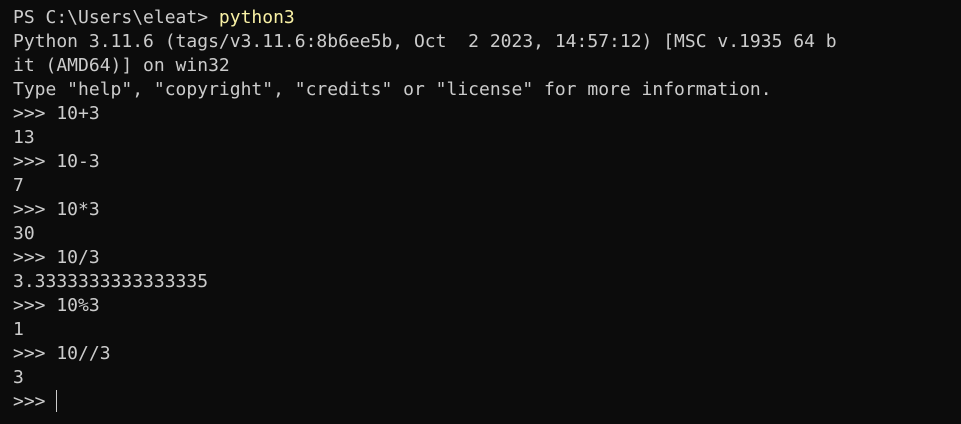  Describe the element at coordinates (35, 401) in the screenshot. I see `repl-prompt: >>>` at that location.